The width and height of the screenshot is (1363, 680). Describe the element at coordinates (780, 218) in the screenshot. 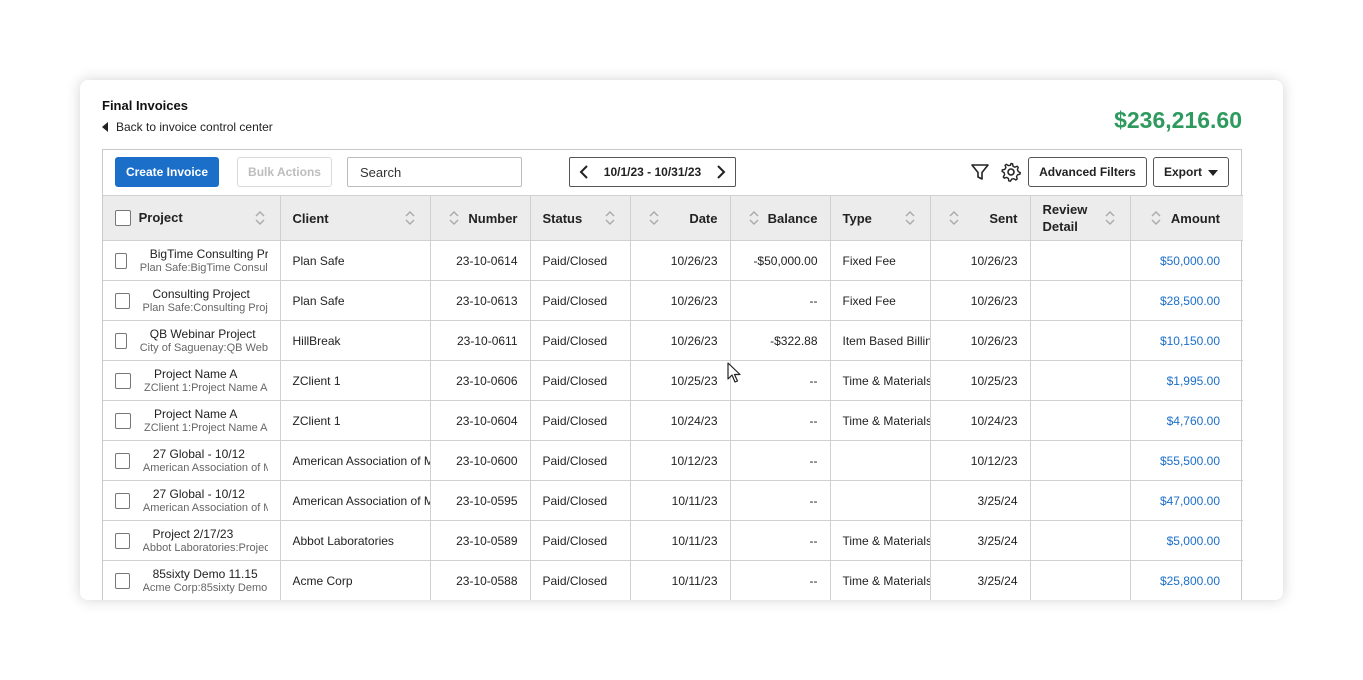

I see `column-header-balance: Balance` at that location.